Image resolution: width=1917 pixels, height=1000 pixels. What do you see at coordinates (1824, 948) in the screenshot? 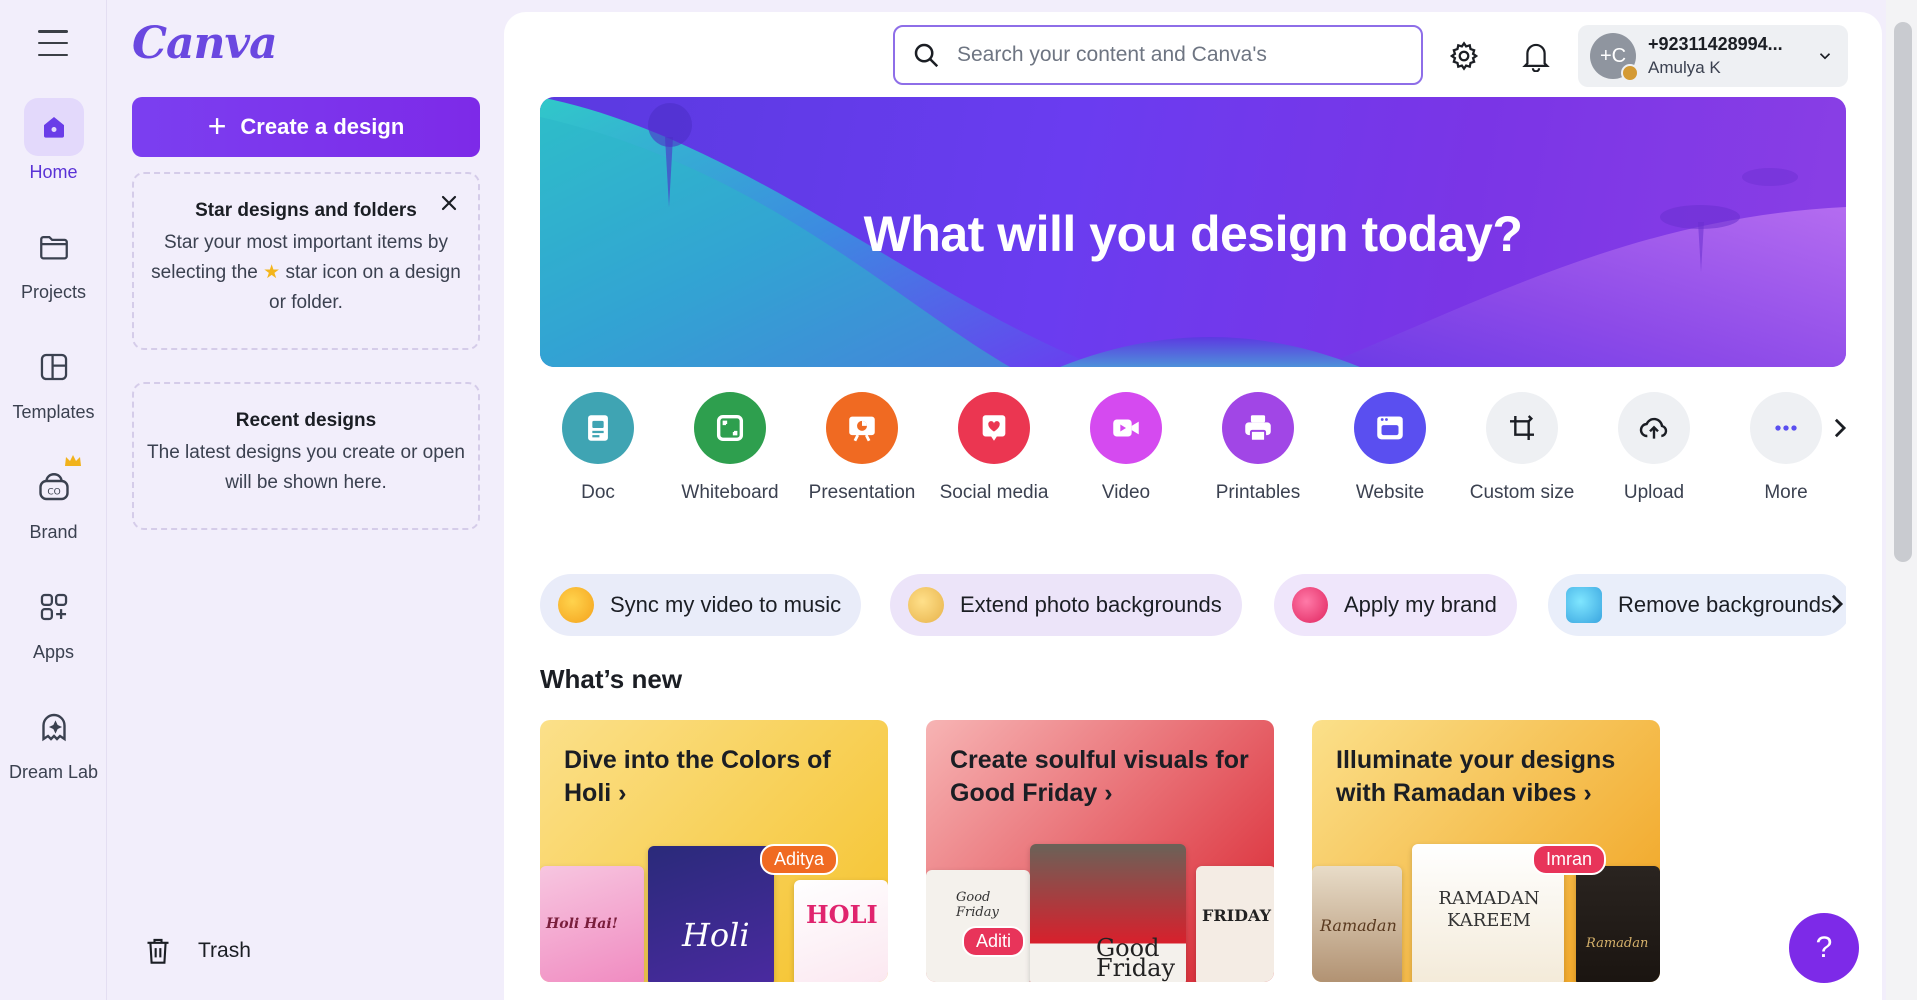
I see `help-button: ?` at bounding box center [1824, 948].